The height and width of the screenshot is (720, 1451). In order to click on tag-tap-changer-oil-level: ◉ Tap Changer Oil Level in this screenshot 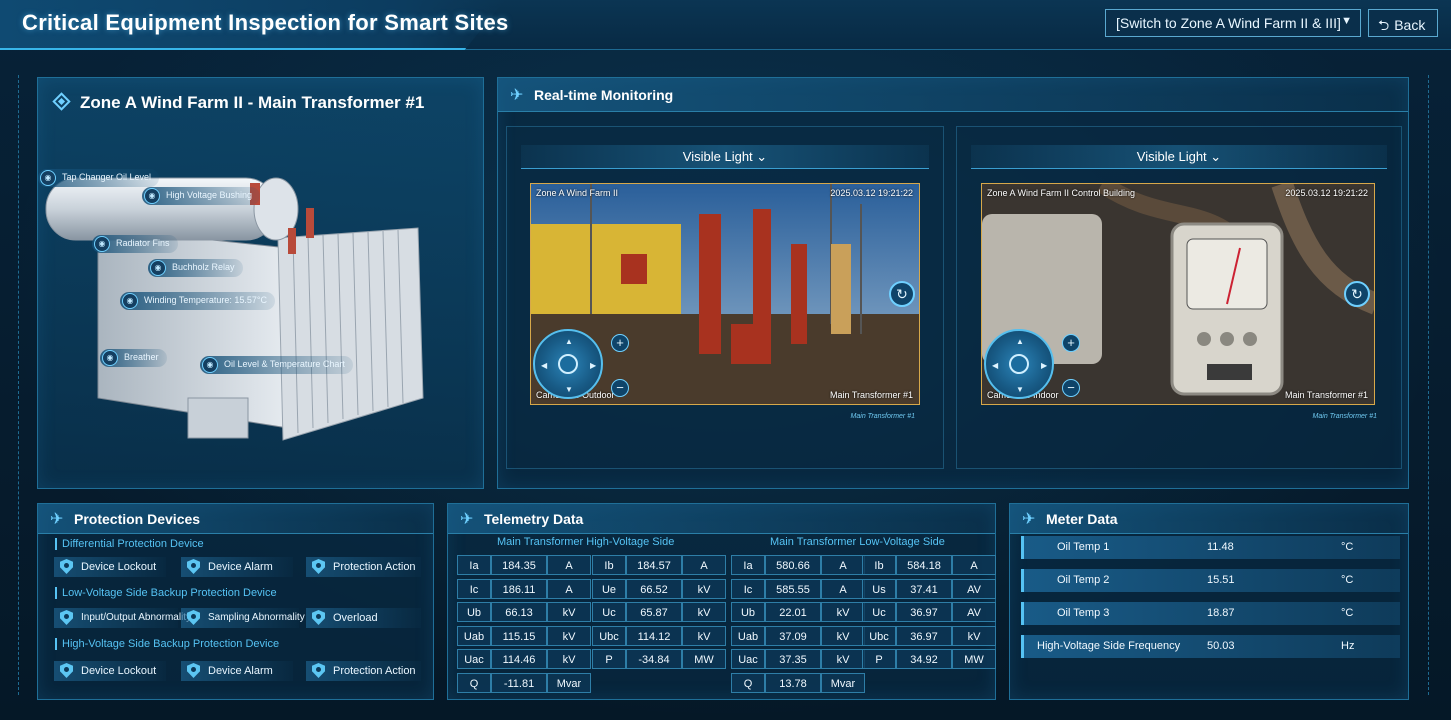, I will do `click(99, 178)`.